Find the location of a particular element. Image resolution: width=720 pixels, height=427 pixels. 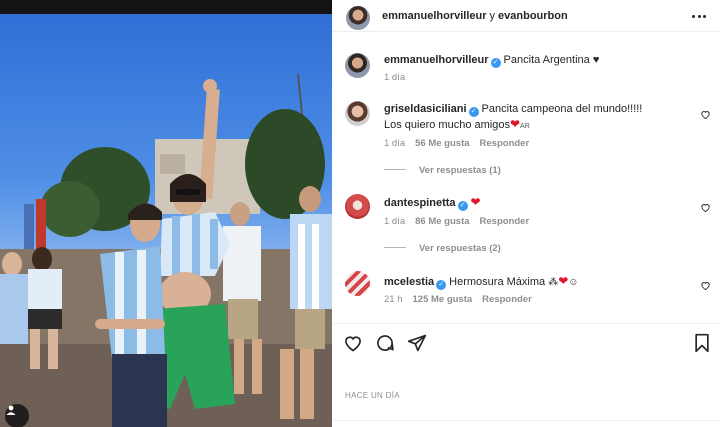

comment-meta: 21 h 125 Me gusta Responder is located at coordinates (463, 299).